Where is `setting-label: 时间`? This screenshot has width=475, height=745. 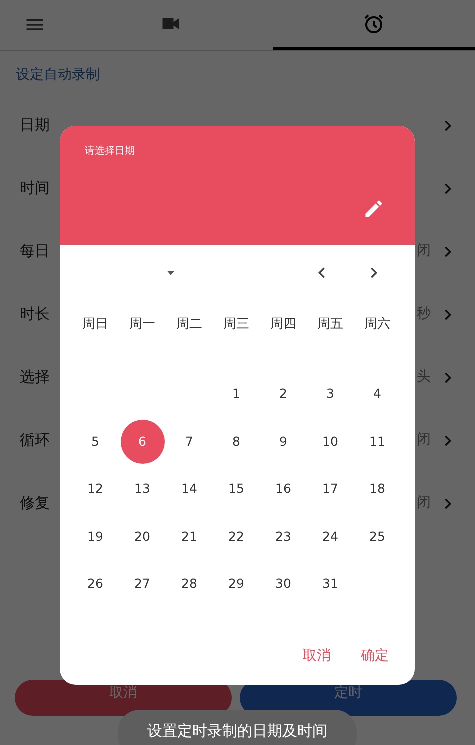
setting-label: 时间 is located at coordinates (35, 189).